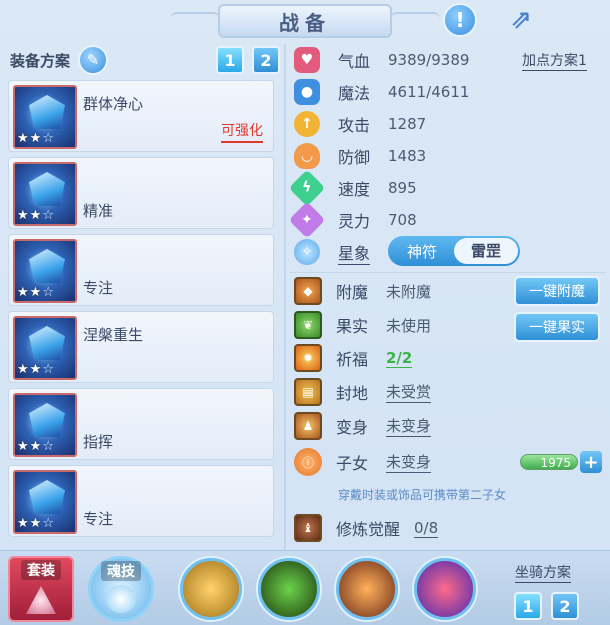  Describe the element at coordinates (141, 424) in the screenshot. I see `equipment-slot: ★ ★ ☆ 指挥` at that location.